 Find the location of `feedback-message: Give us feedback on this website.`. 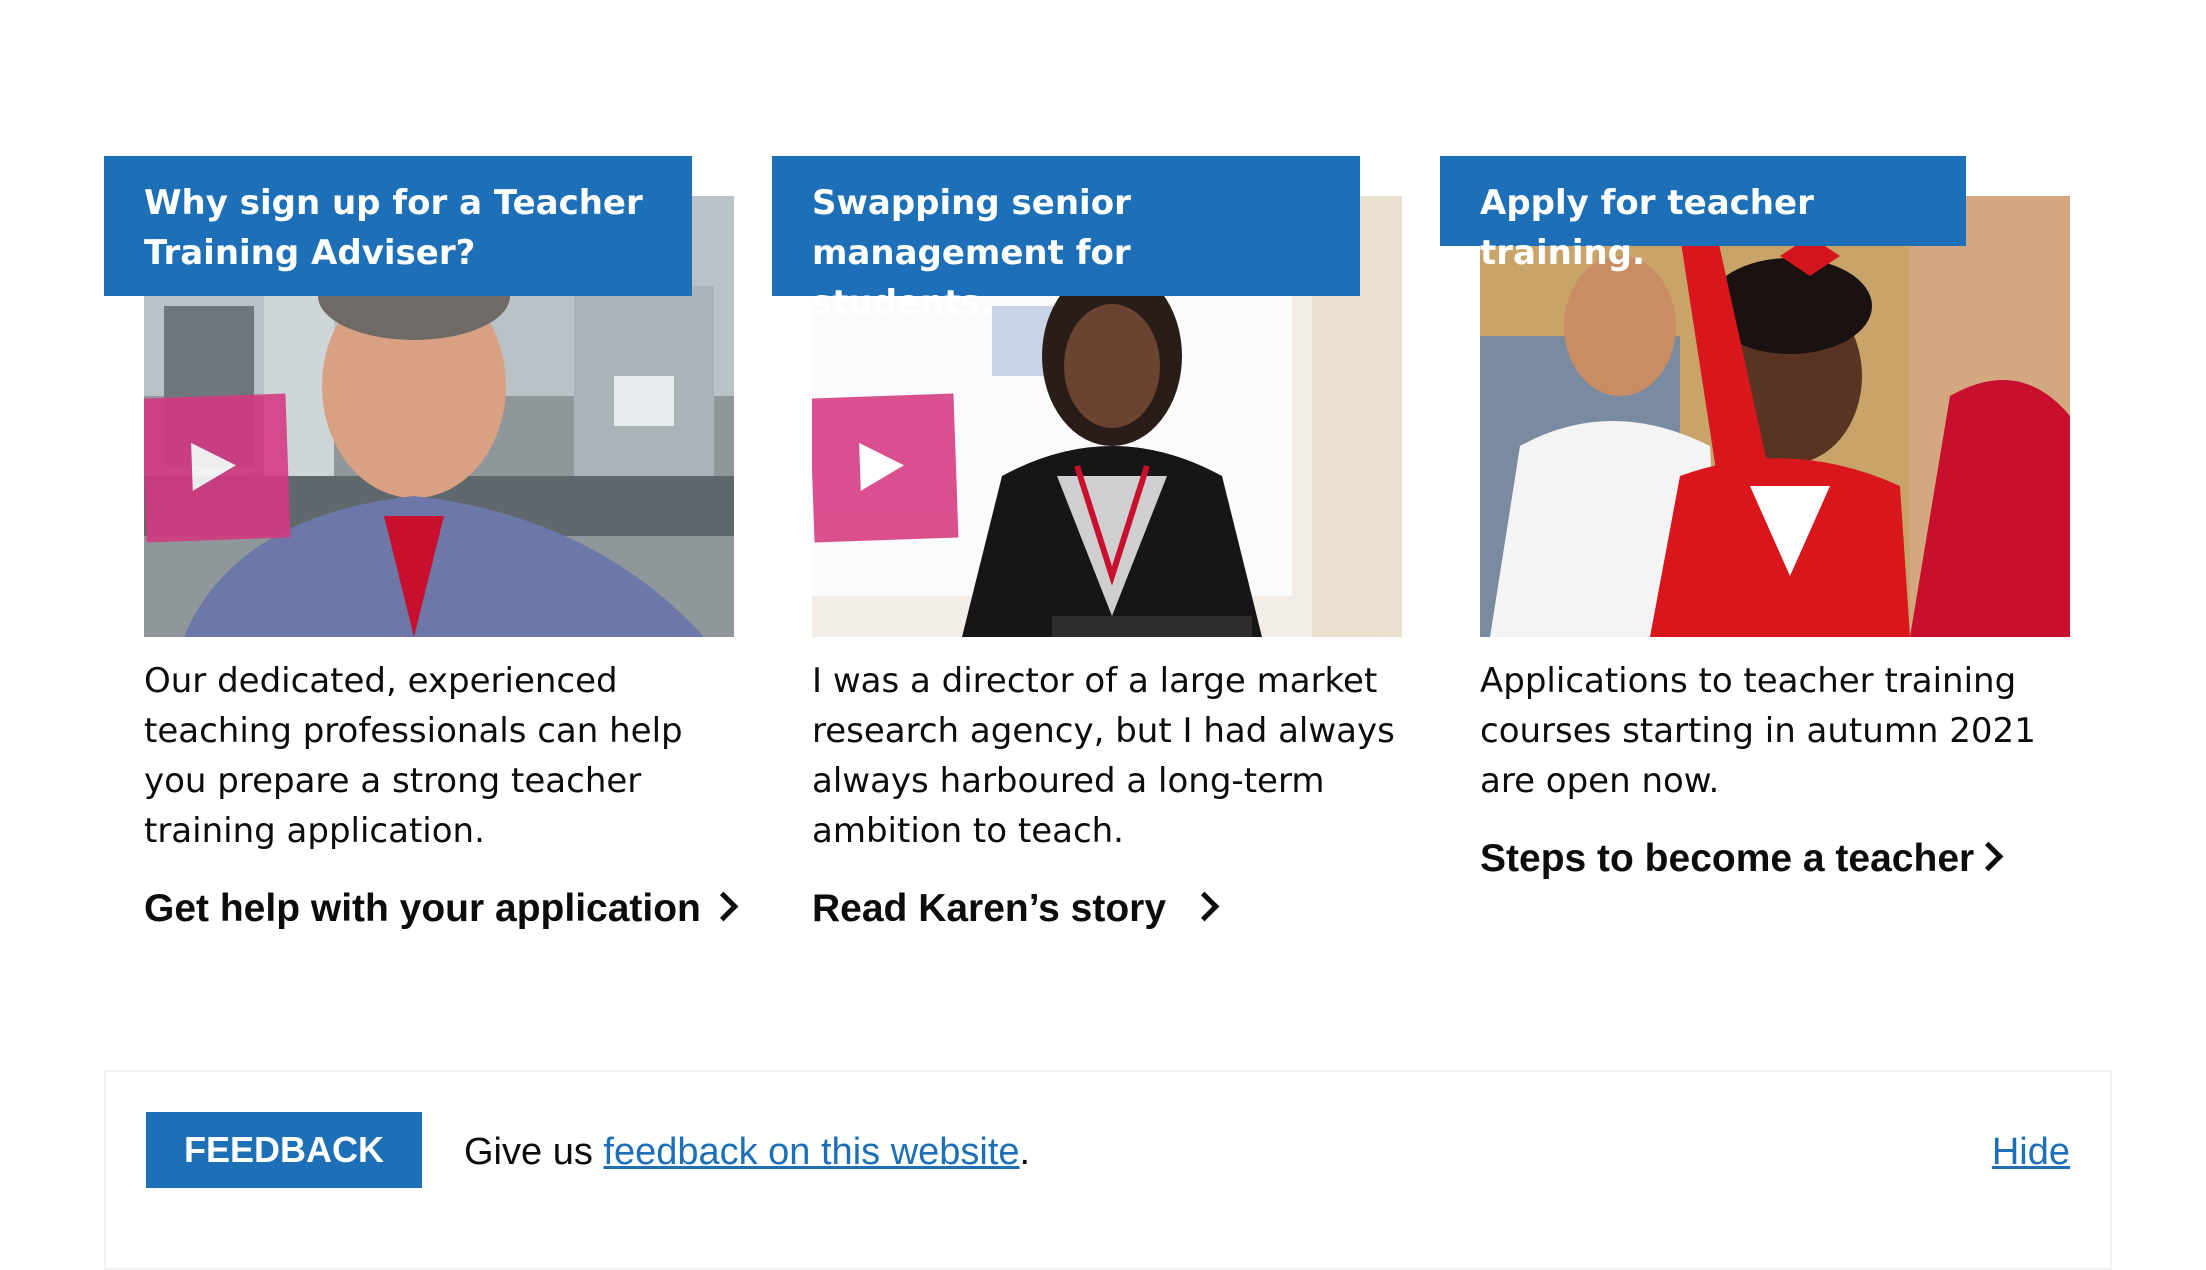

feedback-message: Give us feedback on this website. is located at coordinates (747, 1152).